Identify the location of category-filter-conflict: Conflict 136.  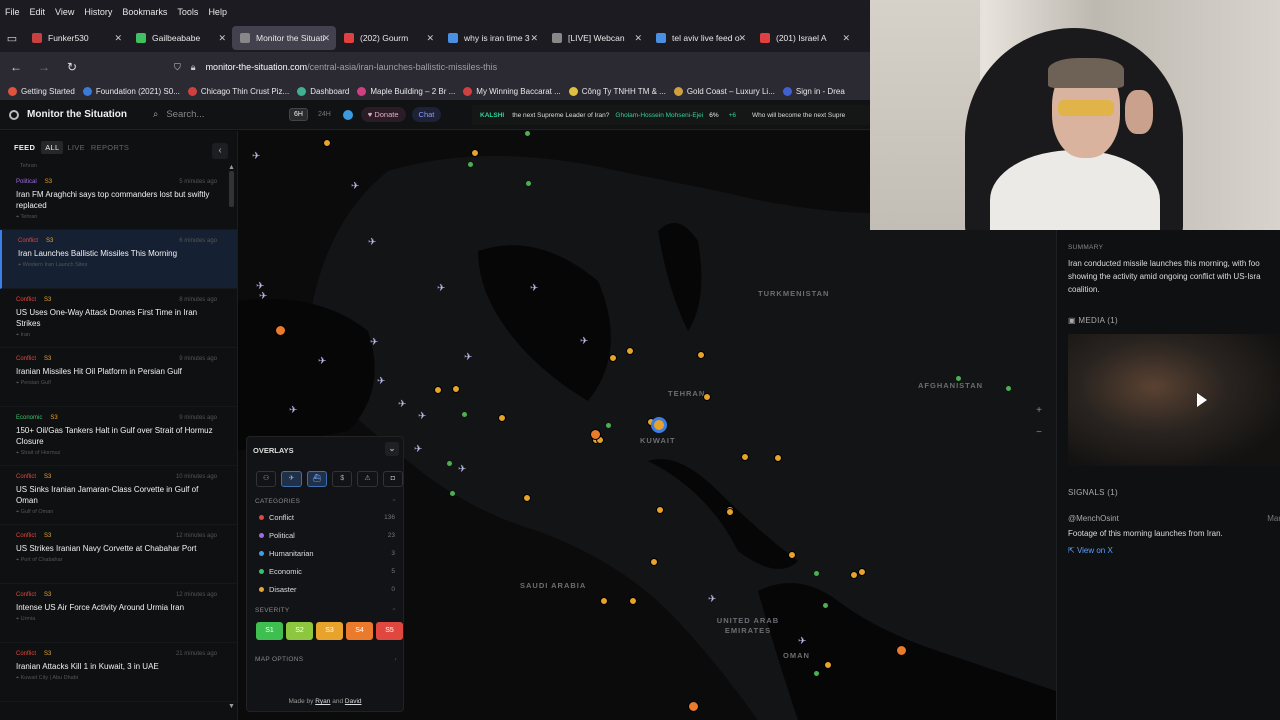
(325, 517).